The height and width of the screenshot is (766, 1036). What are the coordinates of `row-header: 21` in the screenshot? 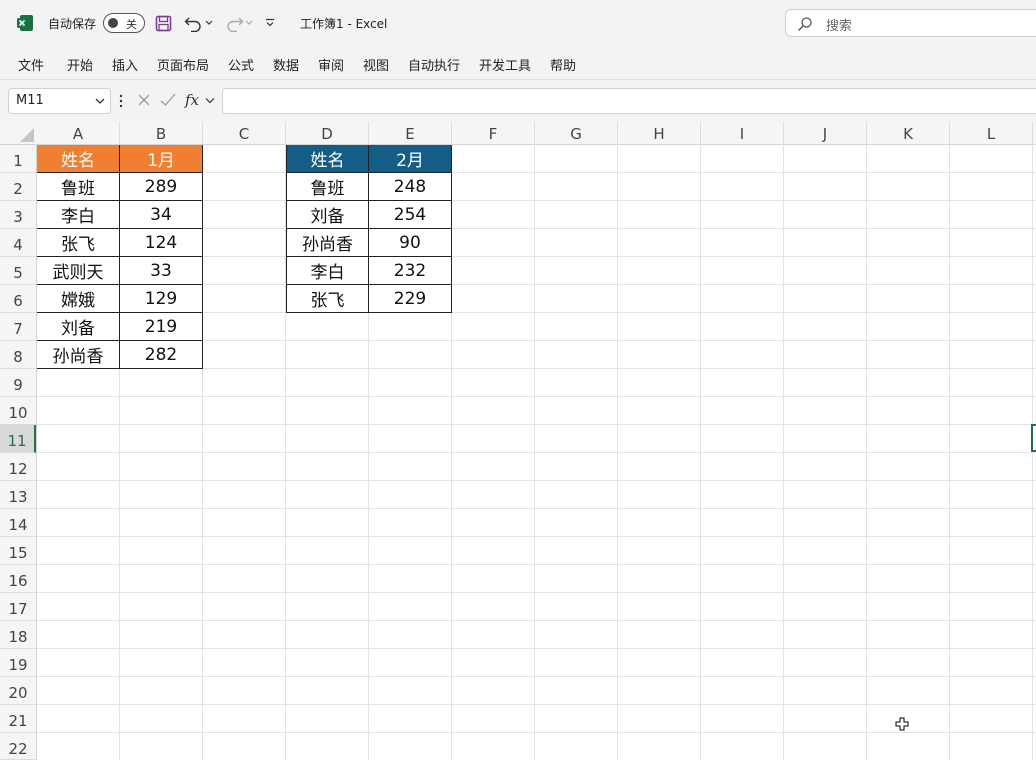 It's located at (18, 719).